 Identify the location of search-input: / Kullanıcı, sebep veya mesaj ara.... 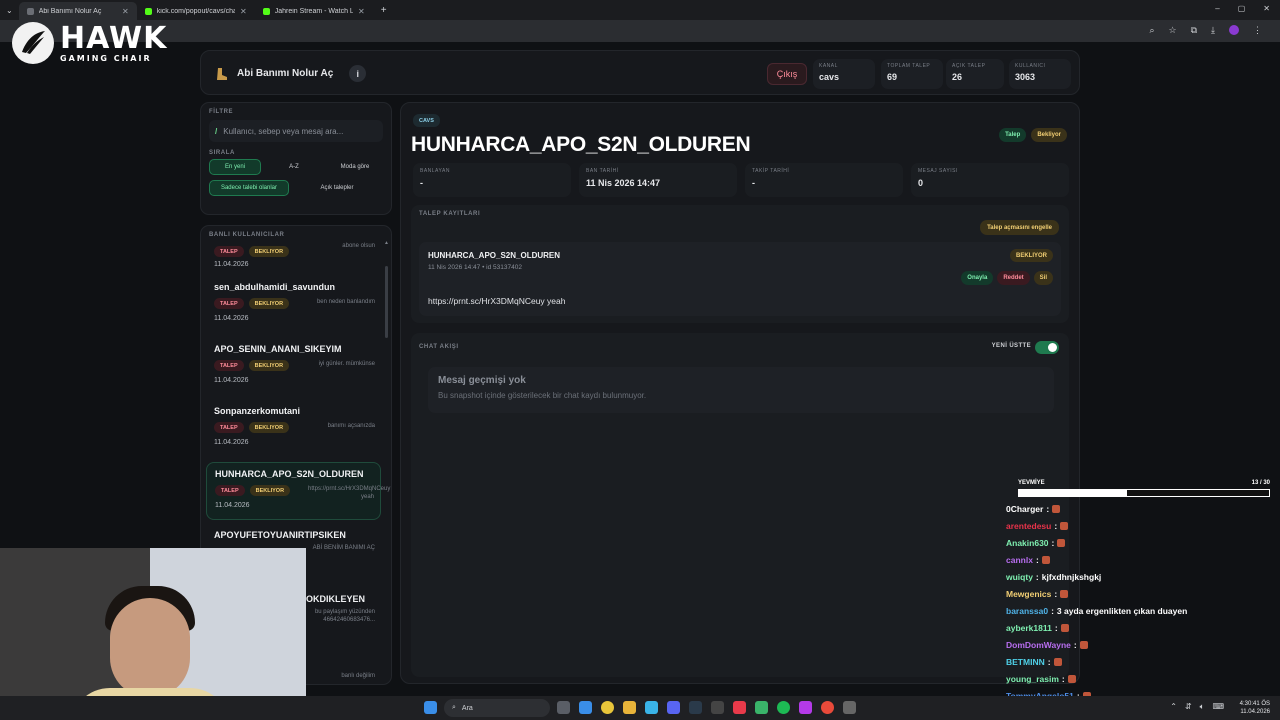
(296, 131).